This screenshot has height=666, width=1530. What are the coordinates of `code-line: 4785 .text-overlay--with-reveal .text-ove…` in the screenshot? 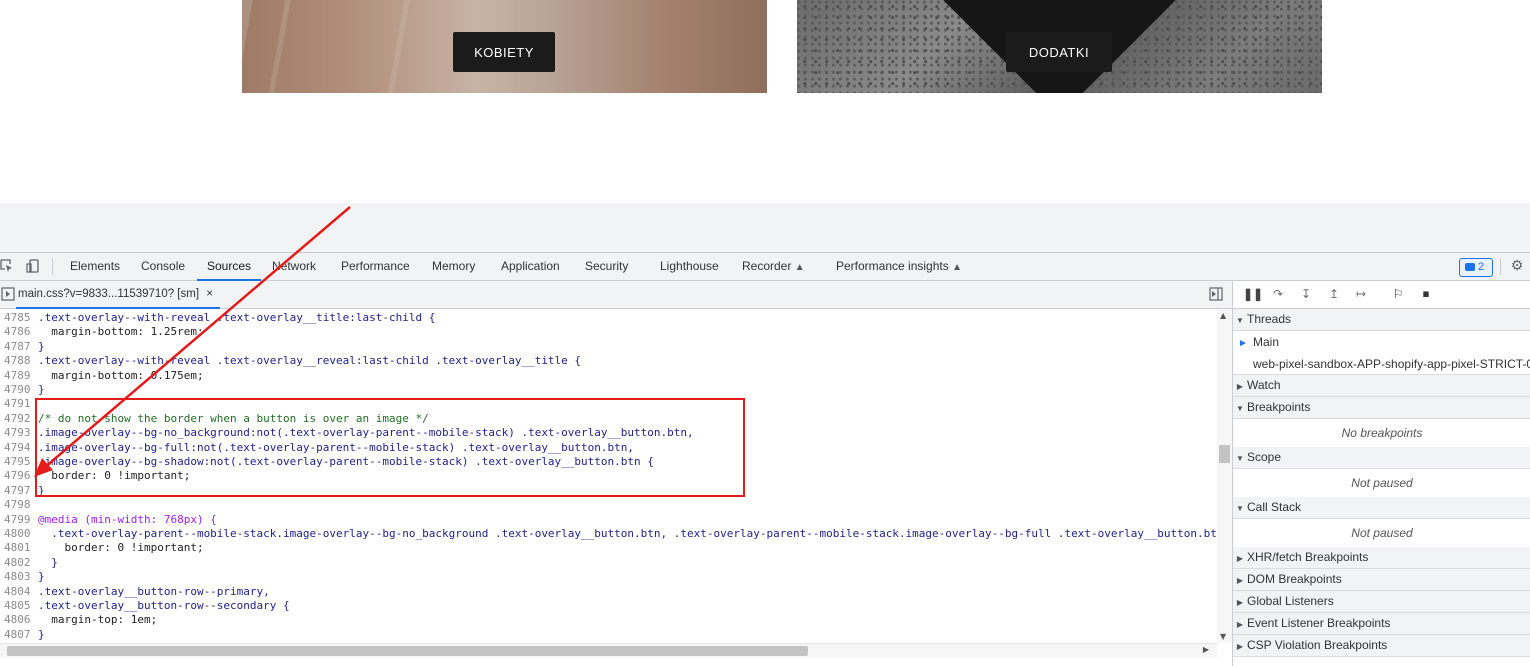 It's located at (217, 318).